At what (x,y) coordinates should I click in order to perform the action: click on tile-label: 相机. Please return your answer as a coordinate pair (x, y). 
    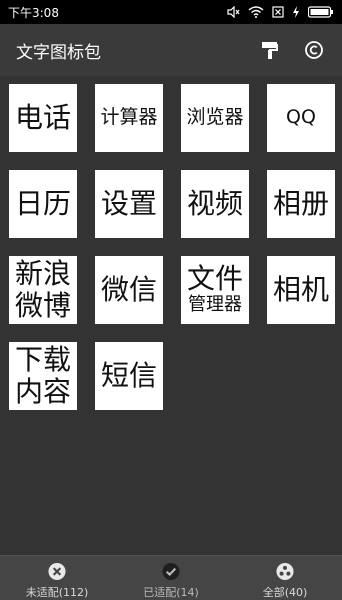
    Looking at the image, I should click on (300, 290).